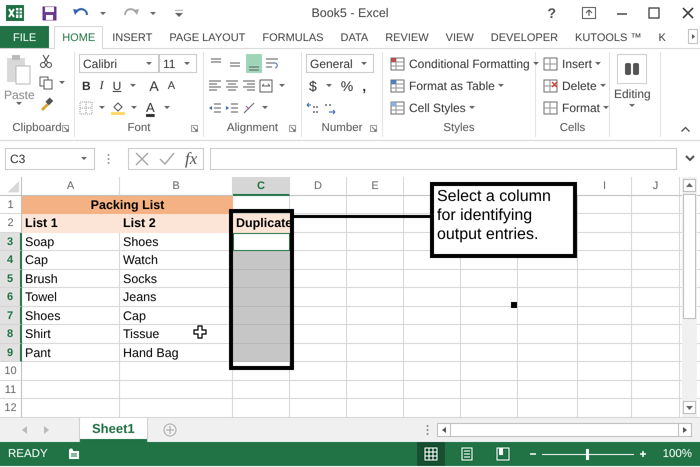 This screenshot has width=700, height=467. Describe the element at coordinates (364, 85) in the screenshot. I see `comma-button: ,` at that location.